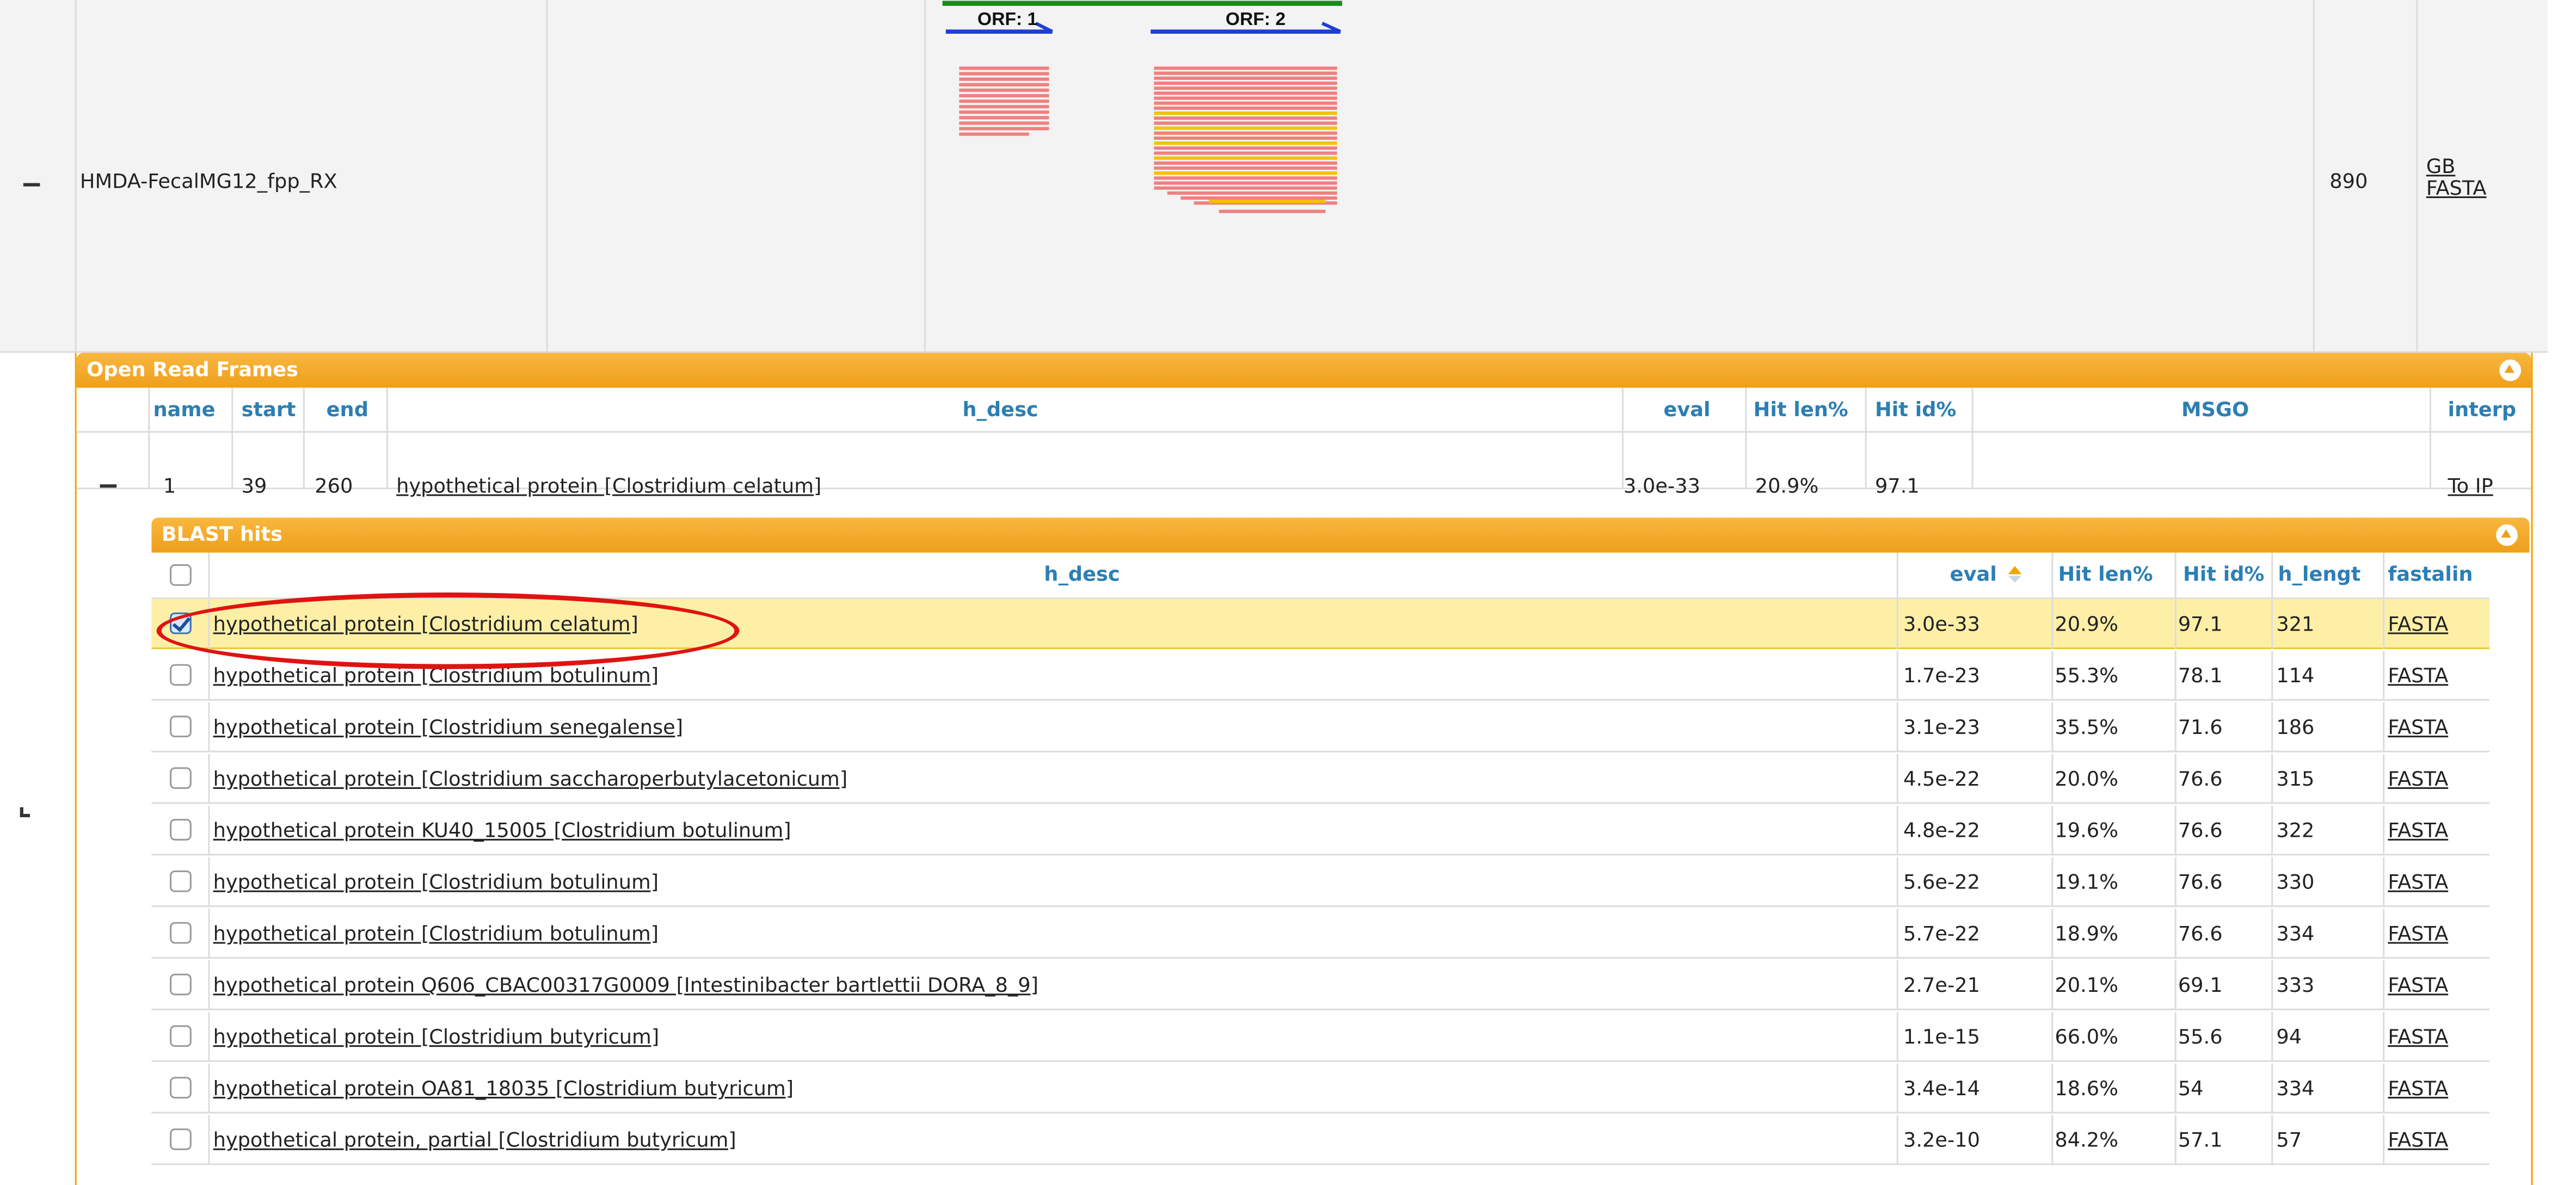 The width and height of the screenshot is (2576, 1185). Describe the element at coordinates (2200, 830) in the screenshot. I see `hit-id-pct: 76.6` at that location.